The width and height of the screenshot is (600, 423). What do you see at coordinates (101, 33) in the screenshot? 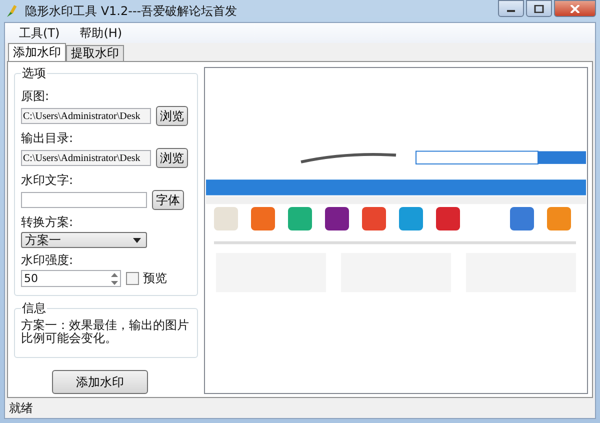
I see `menu-item: 帮助(H)` at bounding box center [101, 33].